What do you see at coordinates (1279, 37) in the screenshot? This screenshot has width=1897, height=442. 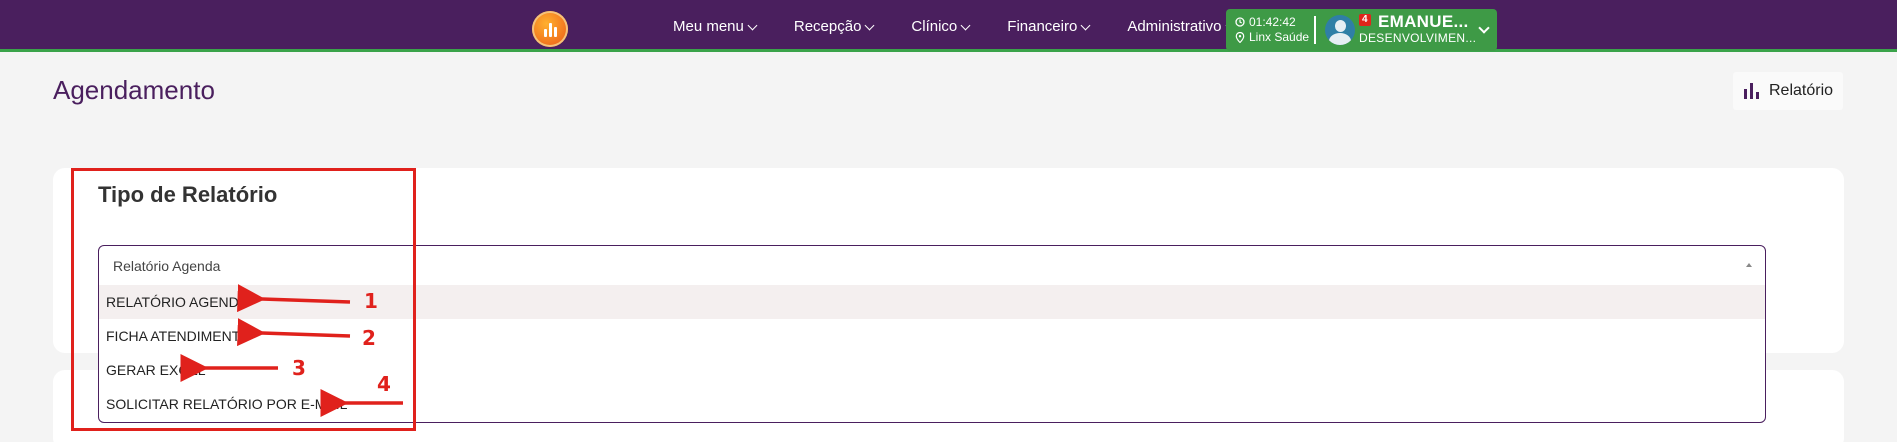 I see `location-name: Linx Saúde` at bounding box center [1279, 37].